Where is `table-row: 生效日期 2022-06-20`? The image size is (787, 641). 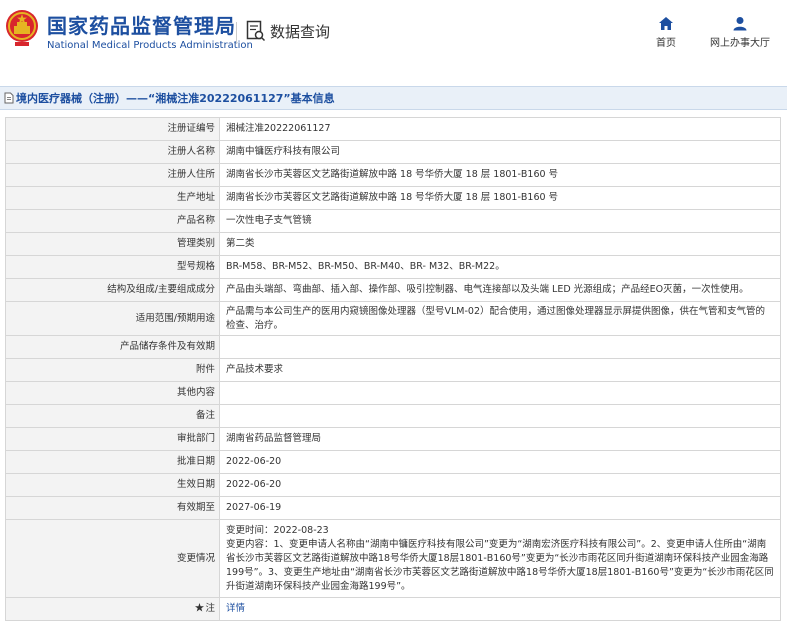
table-row: 生效日期 2022-06-20 is located at coordinates (393, 485).